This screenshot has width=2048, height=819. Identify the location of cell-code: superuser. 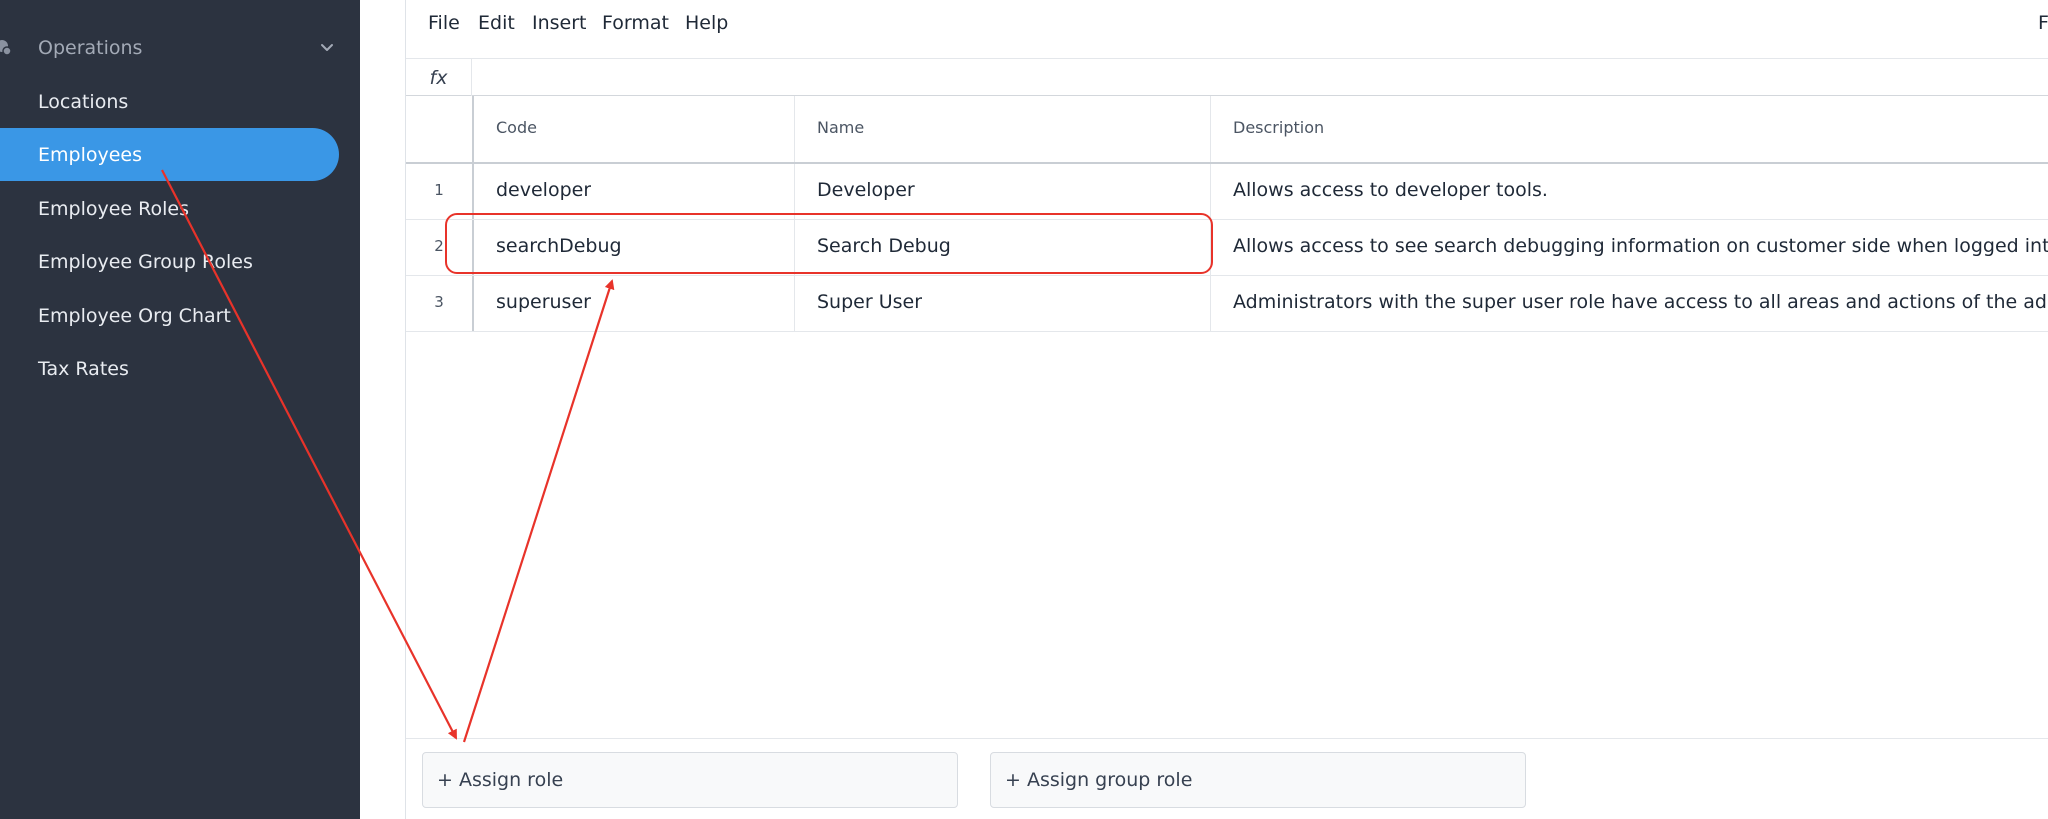
(543, 302).